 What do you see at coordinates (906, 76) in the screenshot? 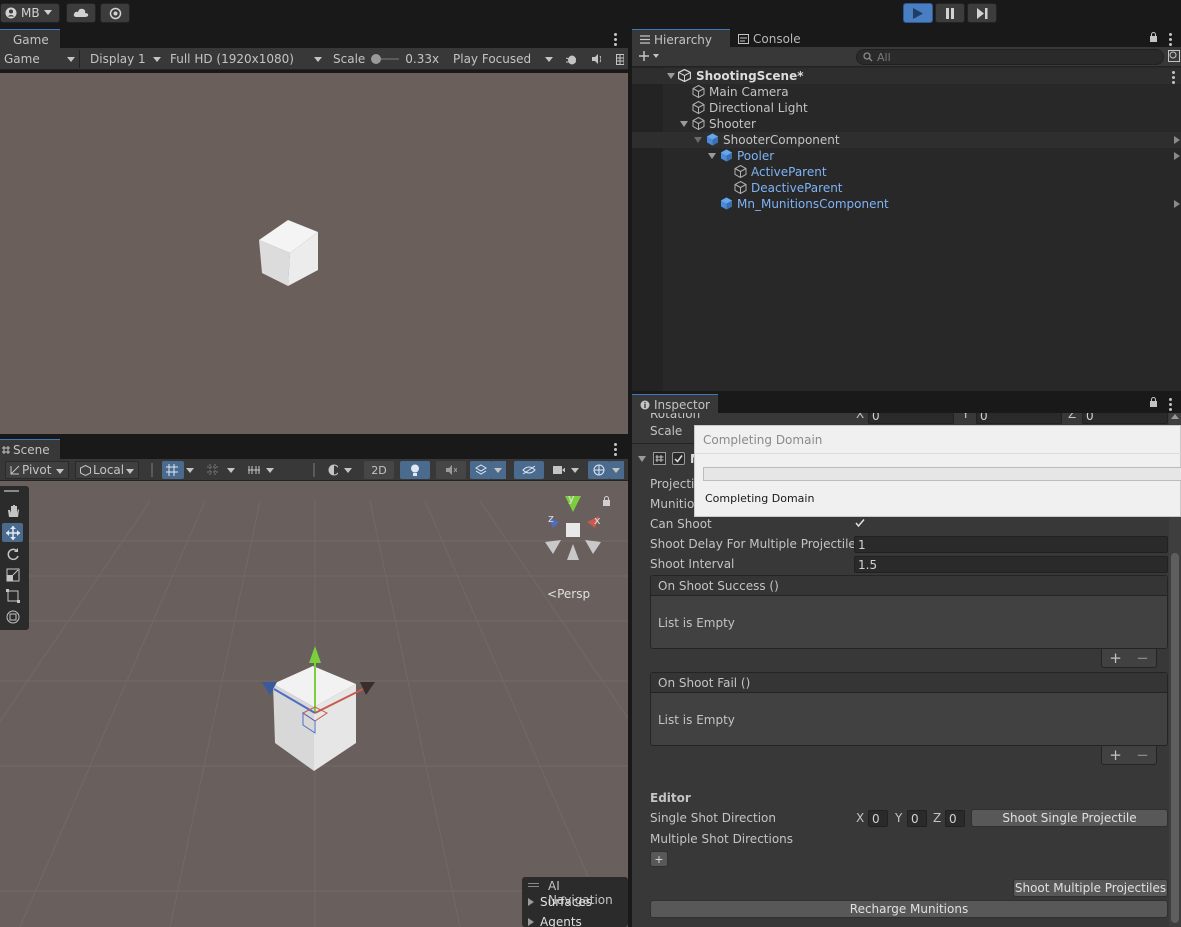
I see `hierarchy-scene-row: ShootingScene*` at bounding box center [906, 76].